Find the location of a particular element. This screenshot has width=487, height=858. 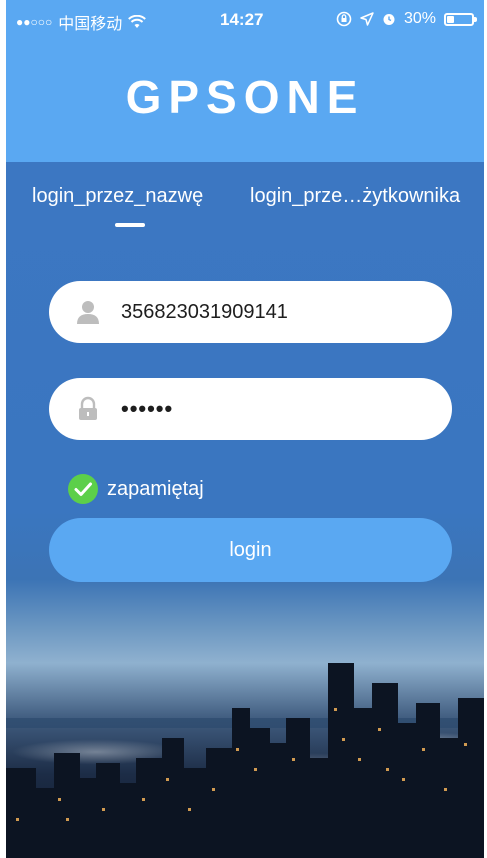

active-tab-indicator is located at coordinates (130, 225).